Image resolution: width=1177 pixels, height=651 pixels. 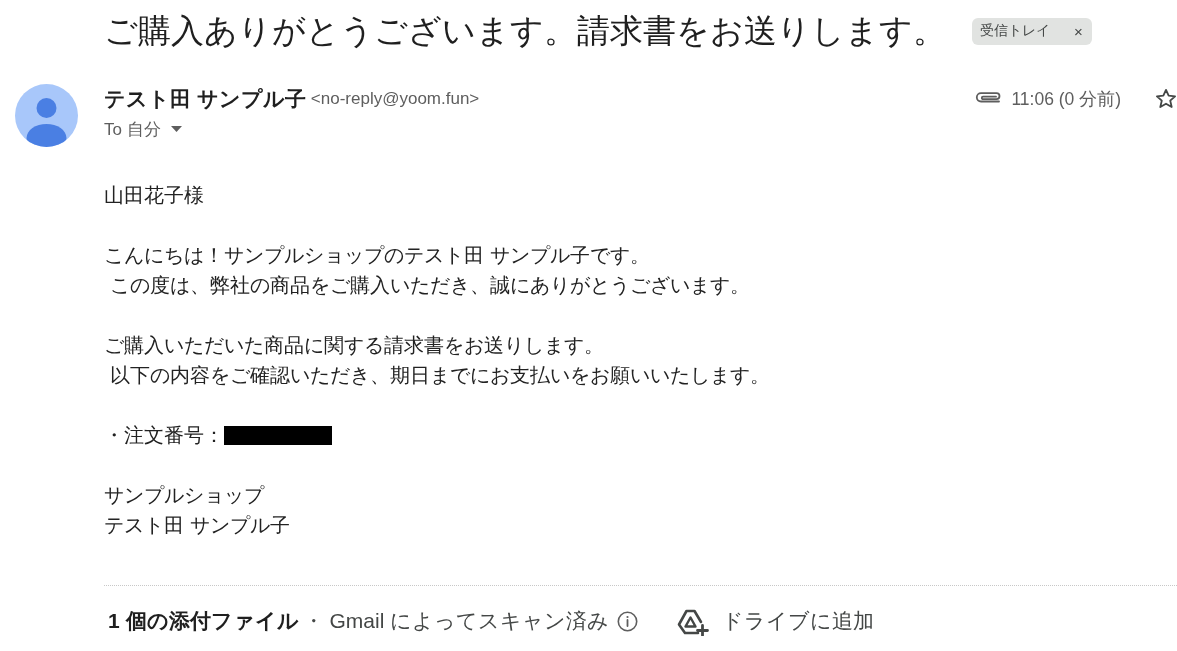 What do you see at coordinates (164, 435) in the screenshot?
I see `body-text: ・注文番号：` at bounding box center [164, 435].